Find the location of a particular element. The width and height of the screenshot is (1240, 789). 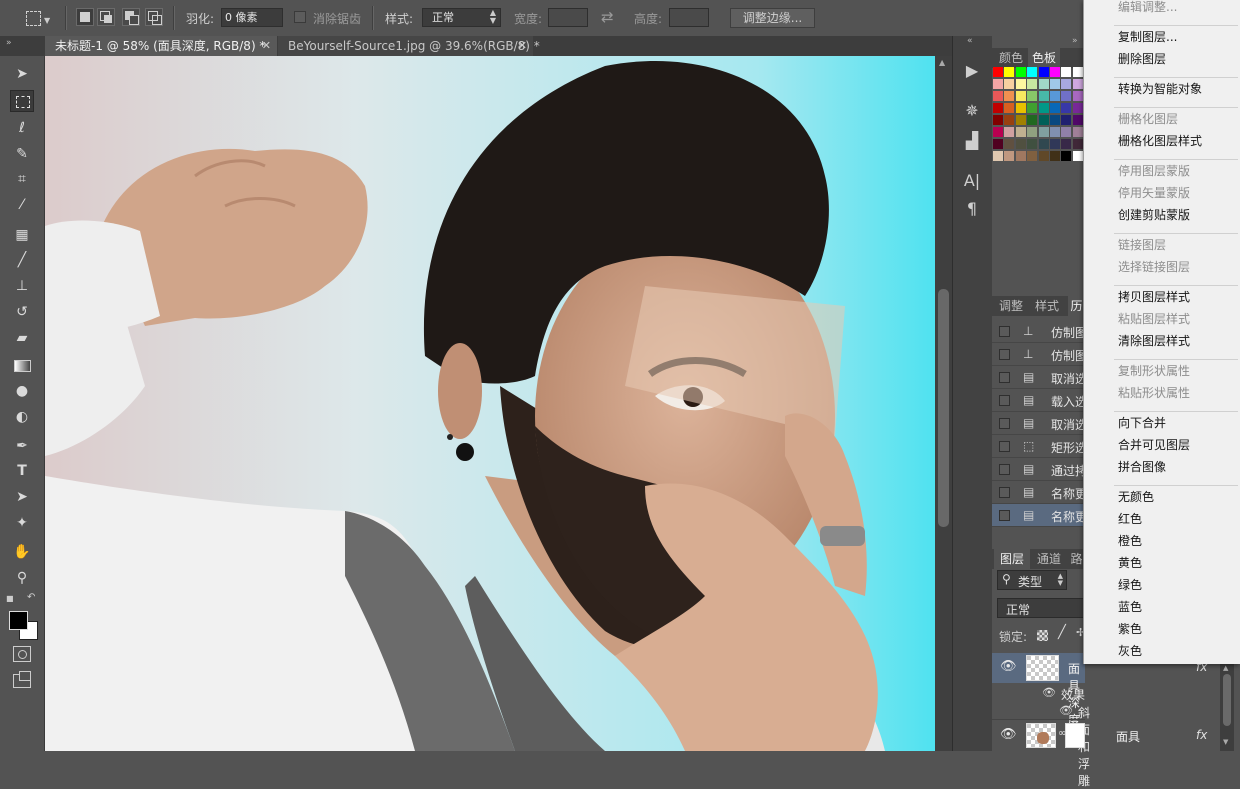

feather-input: 0 像素 is located at coordinates (252, 17).